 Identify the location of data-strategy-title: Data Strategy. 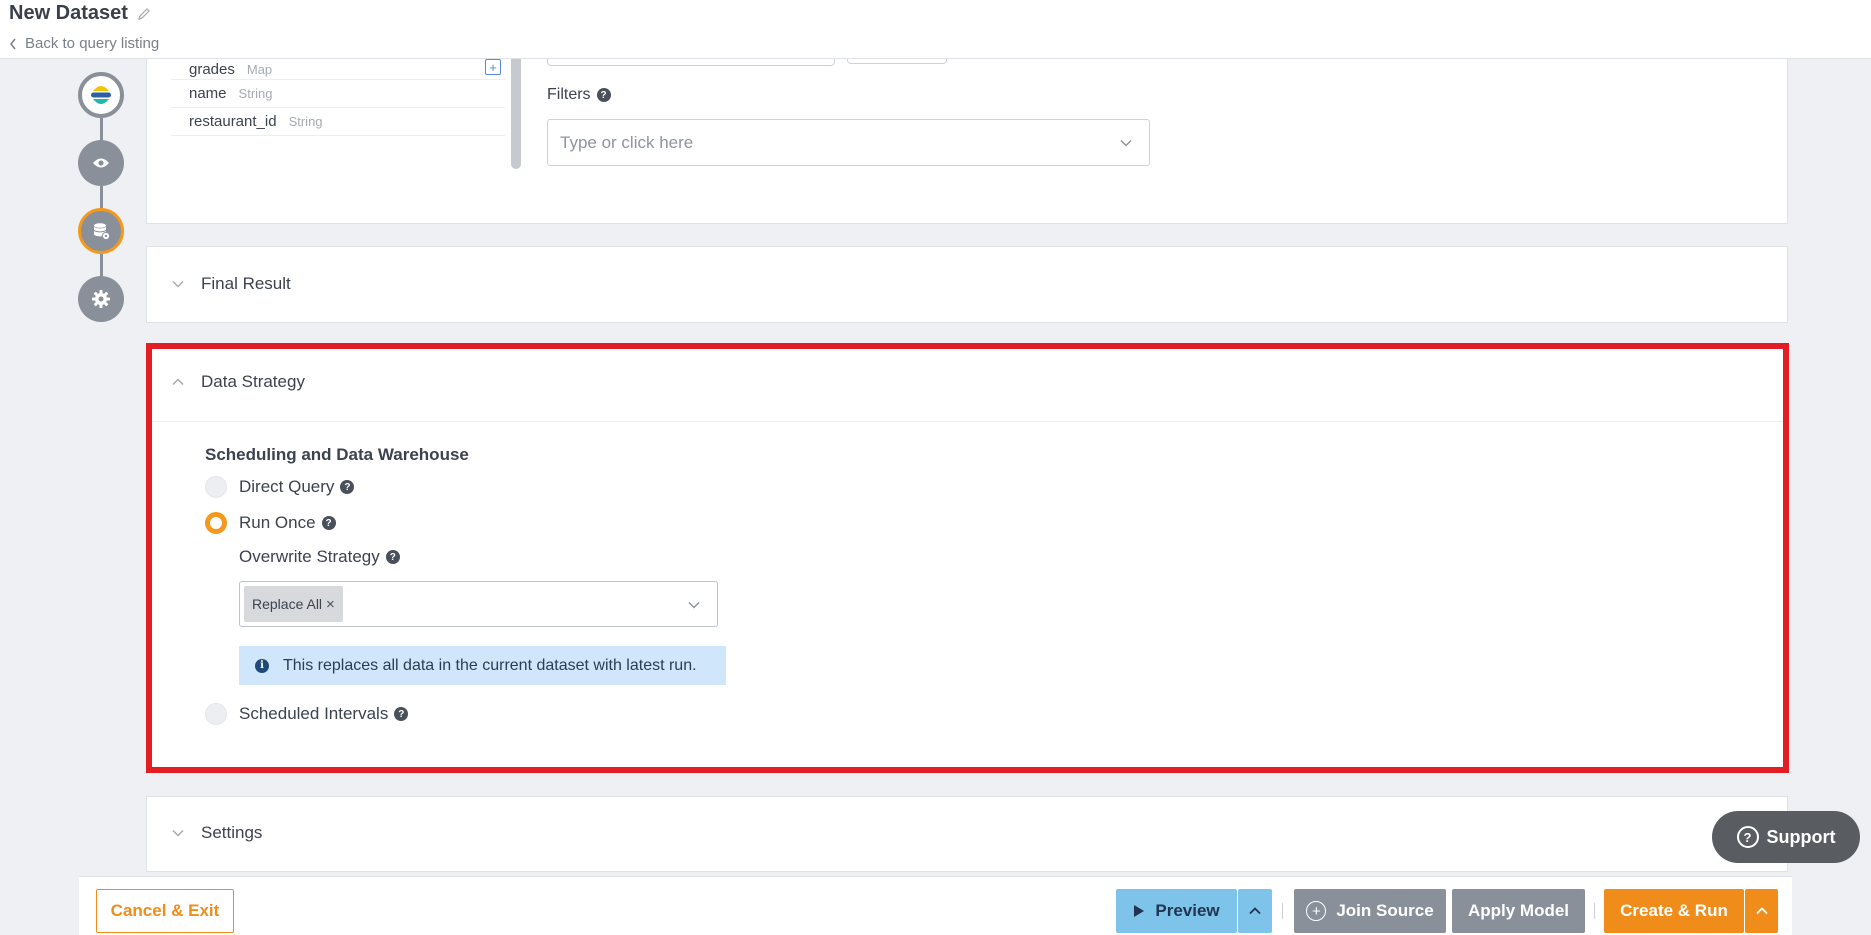
(253, 381).